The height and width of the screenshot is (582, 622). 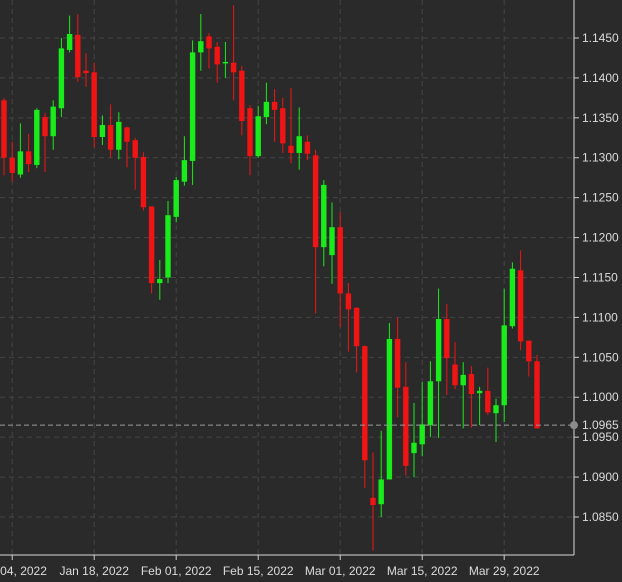 I want to click on x-tick-label: Mar 29, 2022, so click(x=504, y=571).